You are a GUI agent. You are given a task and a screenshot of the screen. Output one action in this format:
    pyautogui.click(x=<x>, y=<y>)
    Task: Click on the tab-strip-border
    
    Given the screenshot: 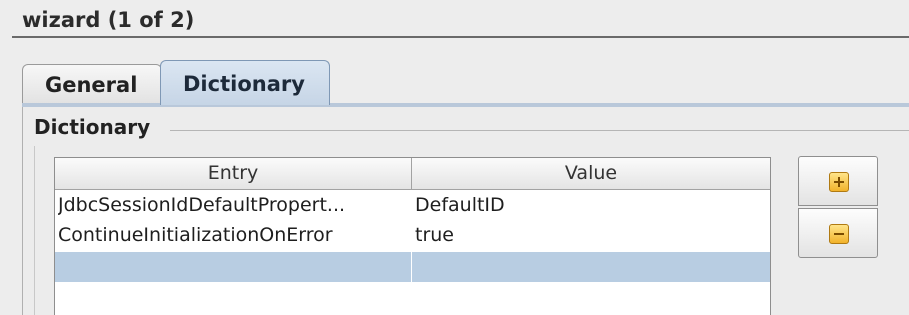 What is the action you would take?
    pyautogui.click(x=465, y=105)
    